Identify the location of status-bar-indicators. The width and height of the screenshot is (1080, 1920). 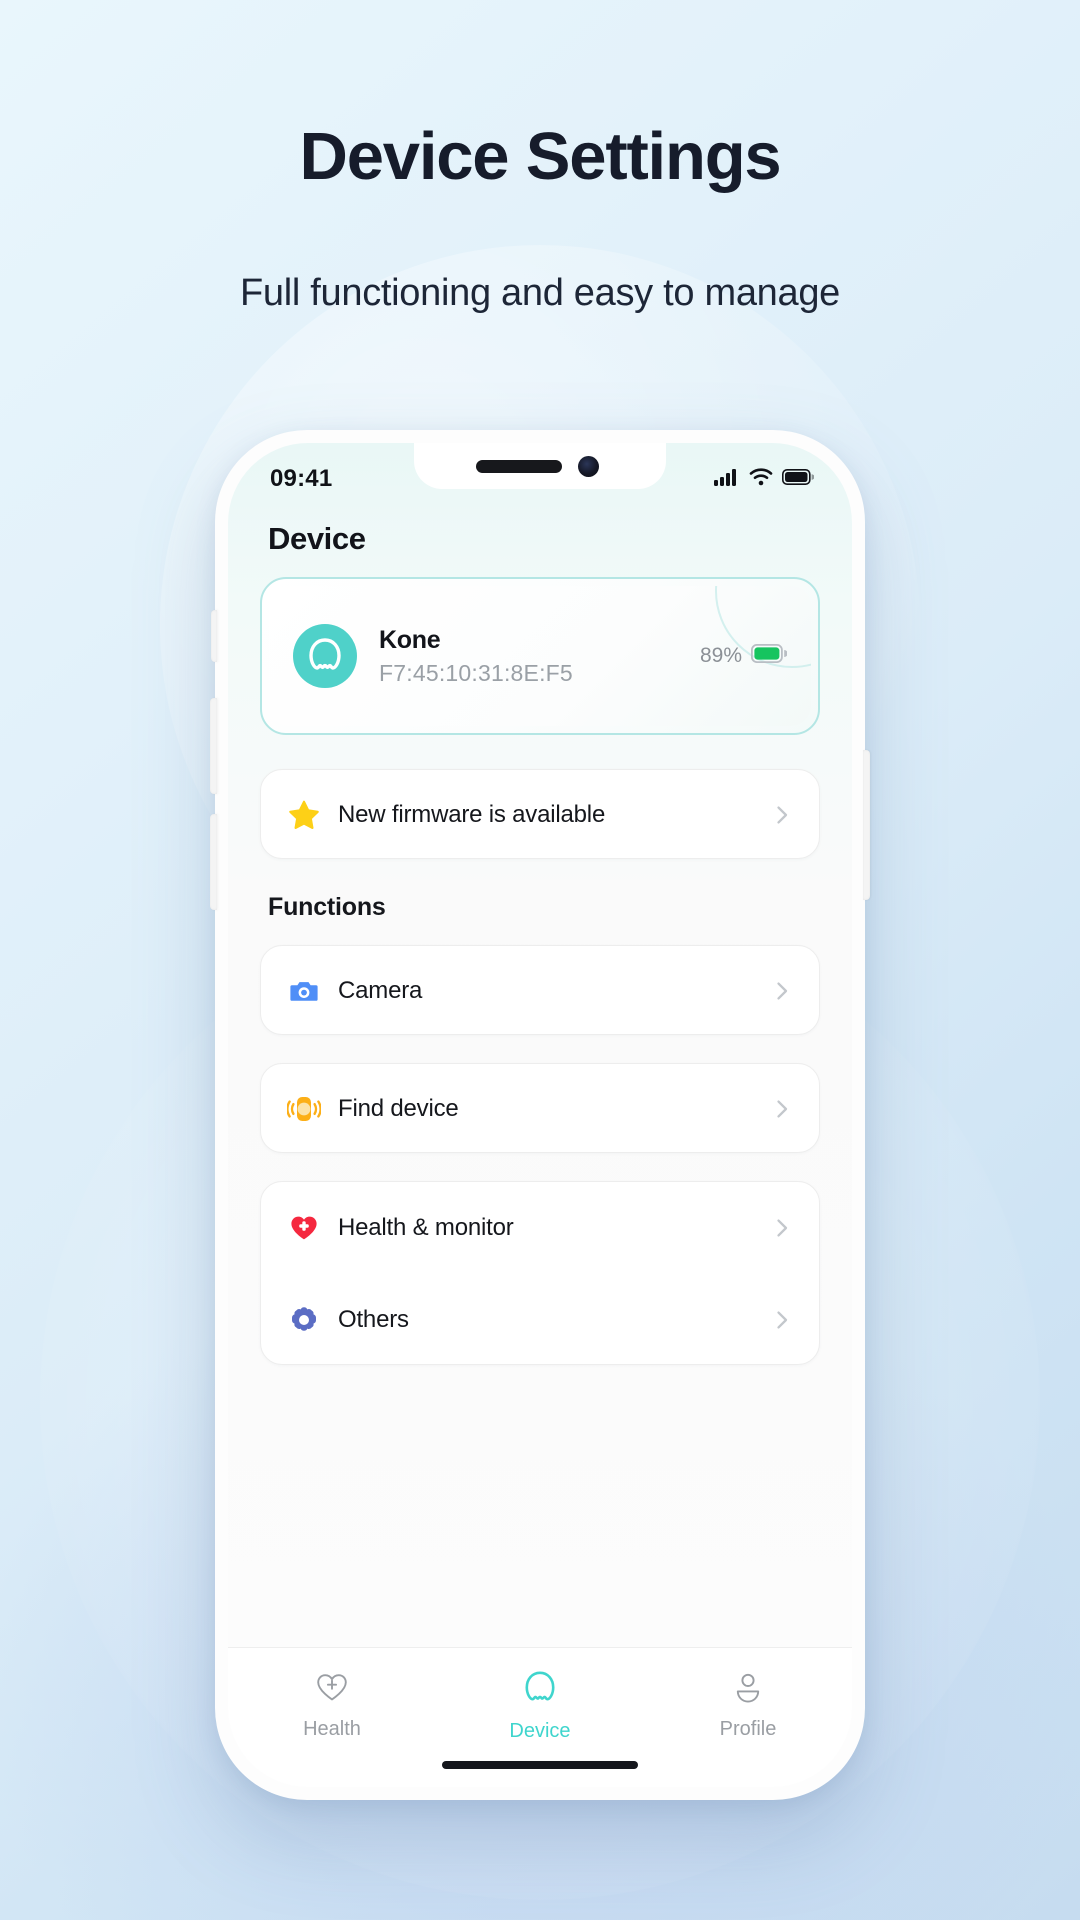
(764, 479).